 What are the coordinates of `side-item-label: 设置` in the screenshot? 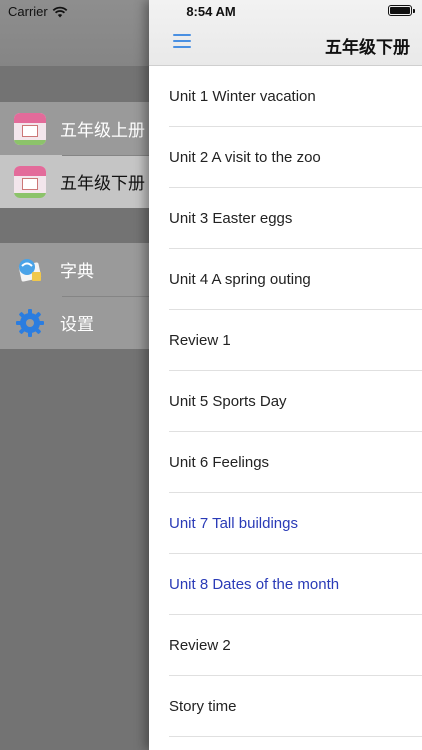 It's located at (77, 324).